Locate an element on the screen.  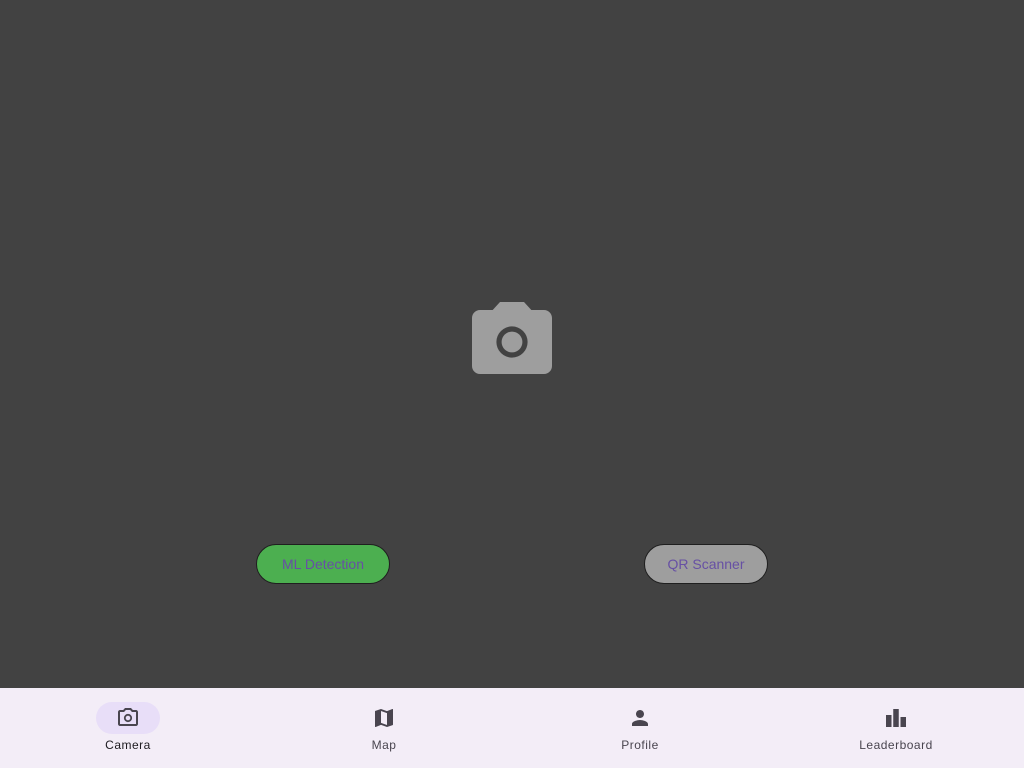
person-icon is located at coordinates (640, 718).